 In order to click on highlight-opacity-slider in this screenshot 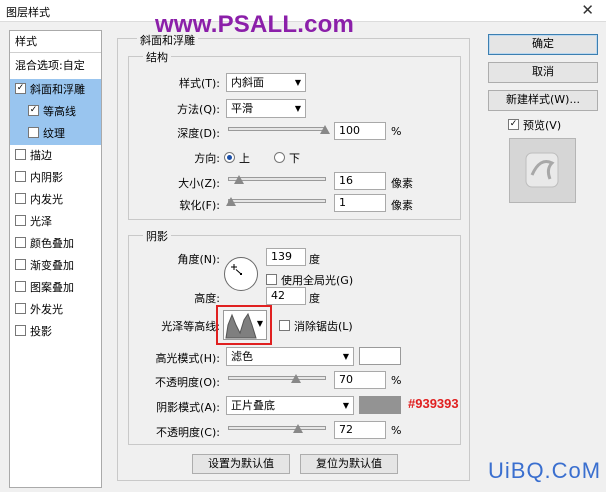, I will do `click(277, 378)`.